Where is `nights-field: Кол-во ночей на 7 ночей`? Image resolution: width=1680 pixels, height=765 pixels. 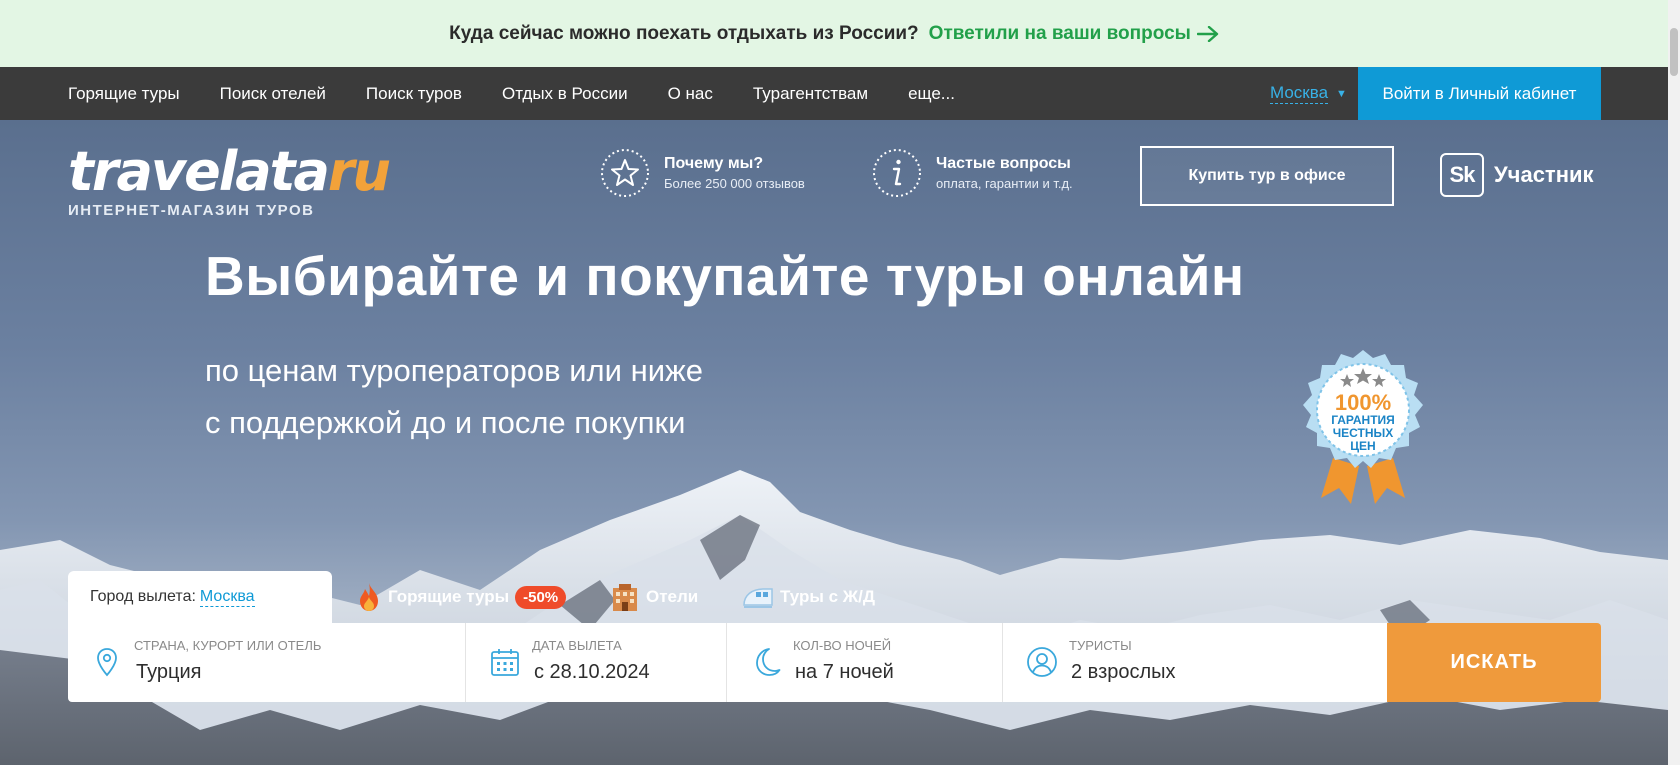
nights-field: Кол-во ночей на 7 ночей is located at coordinates (865, 662).